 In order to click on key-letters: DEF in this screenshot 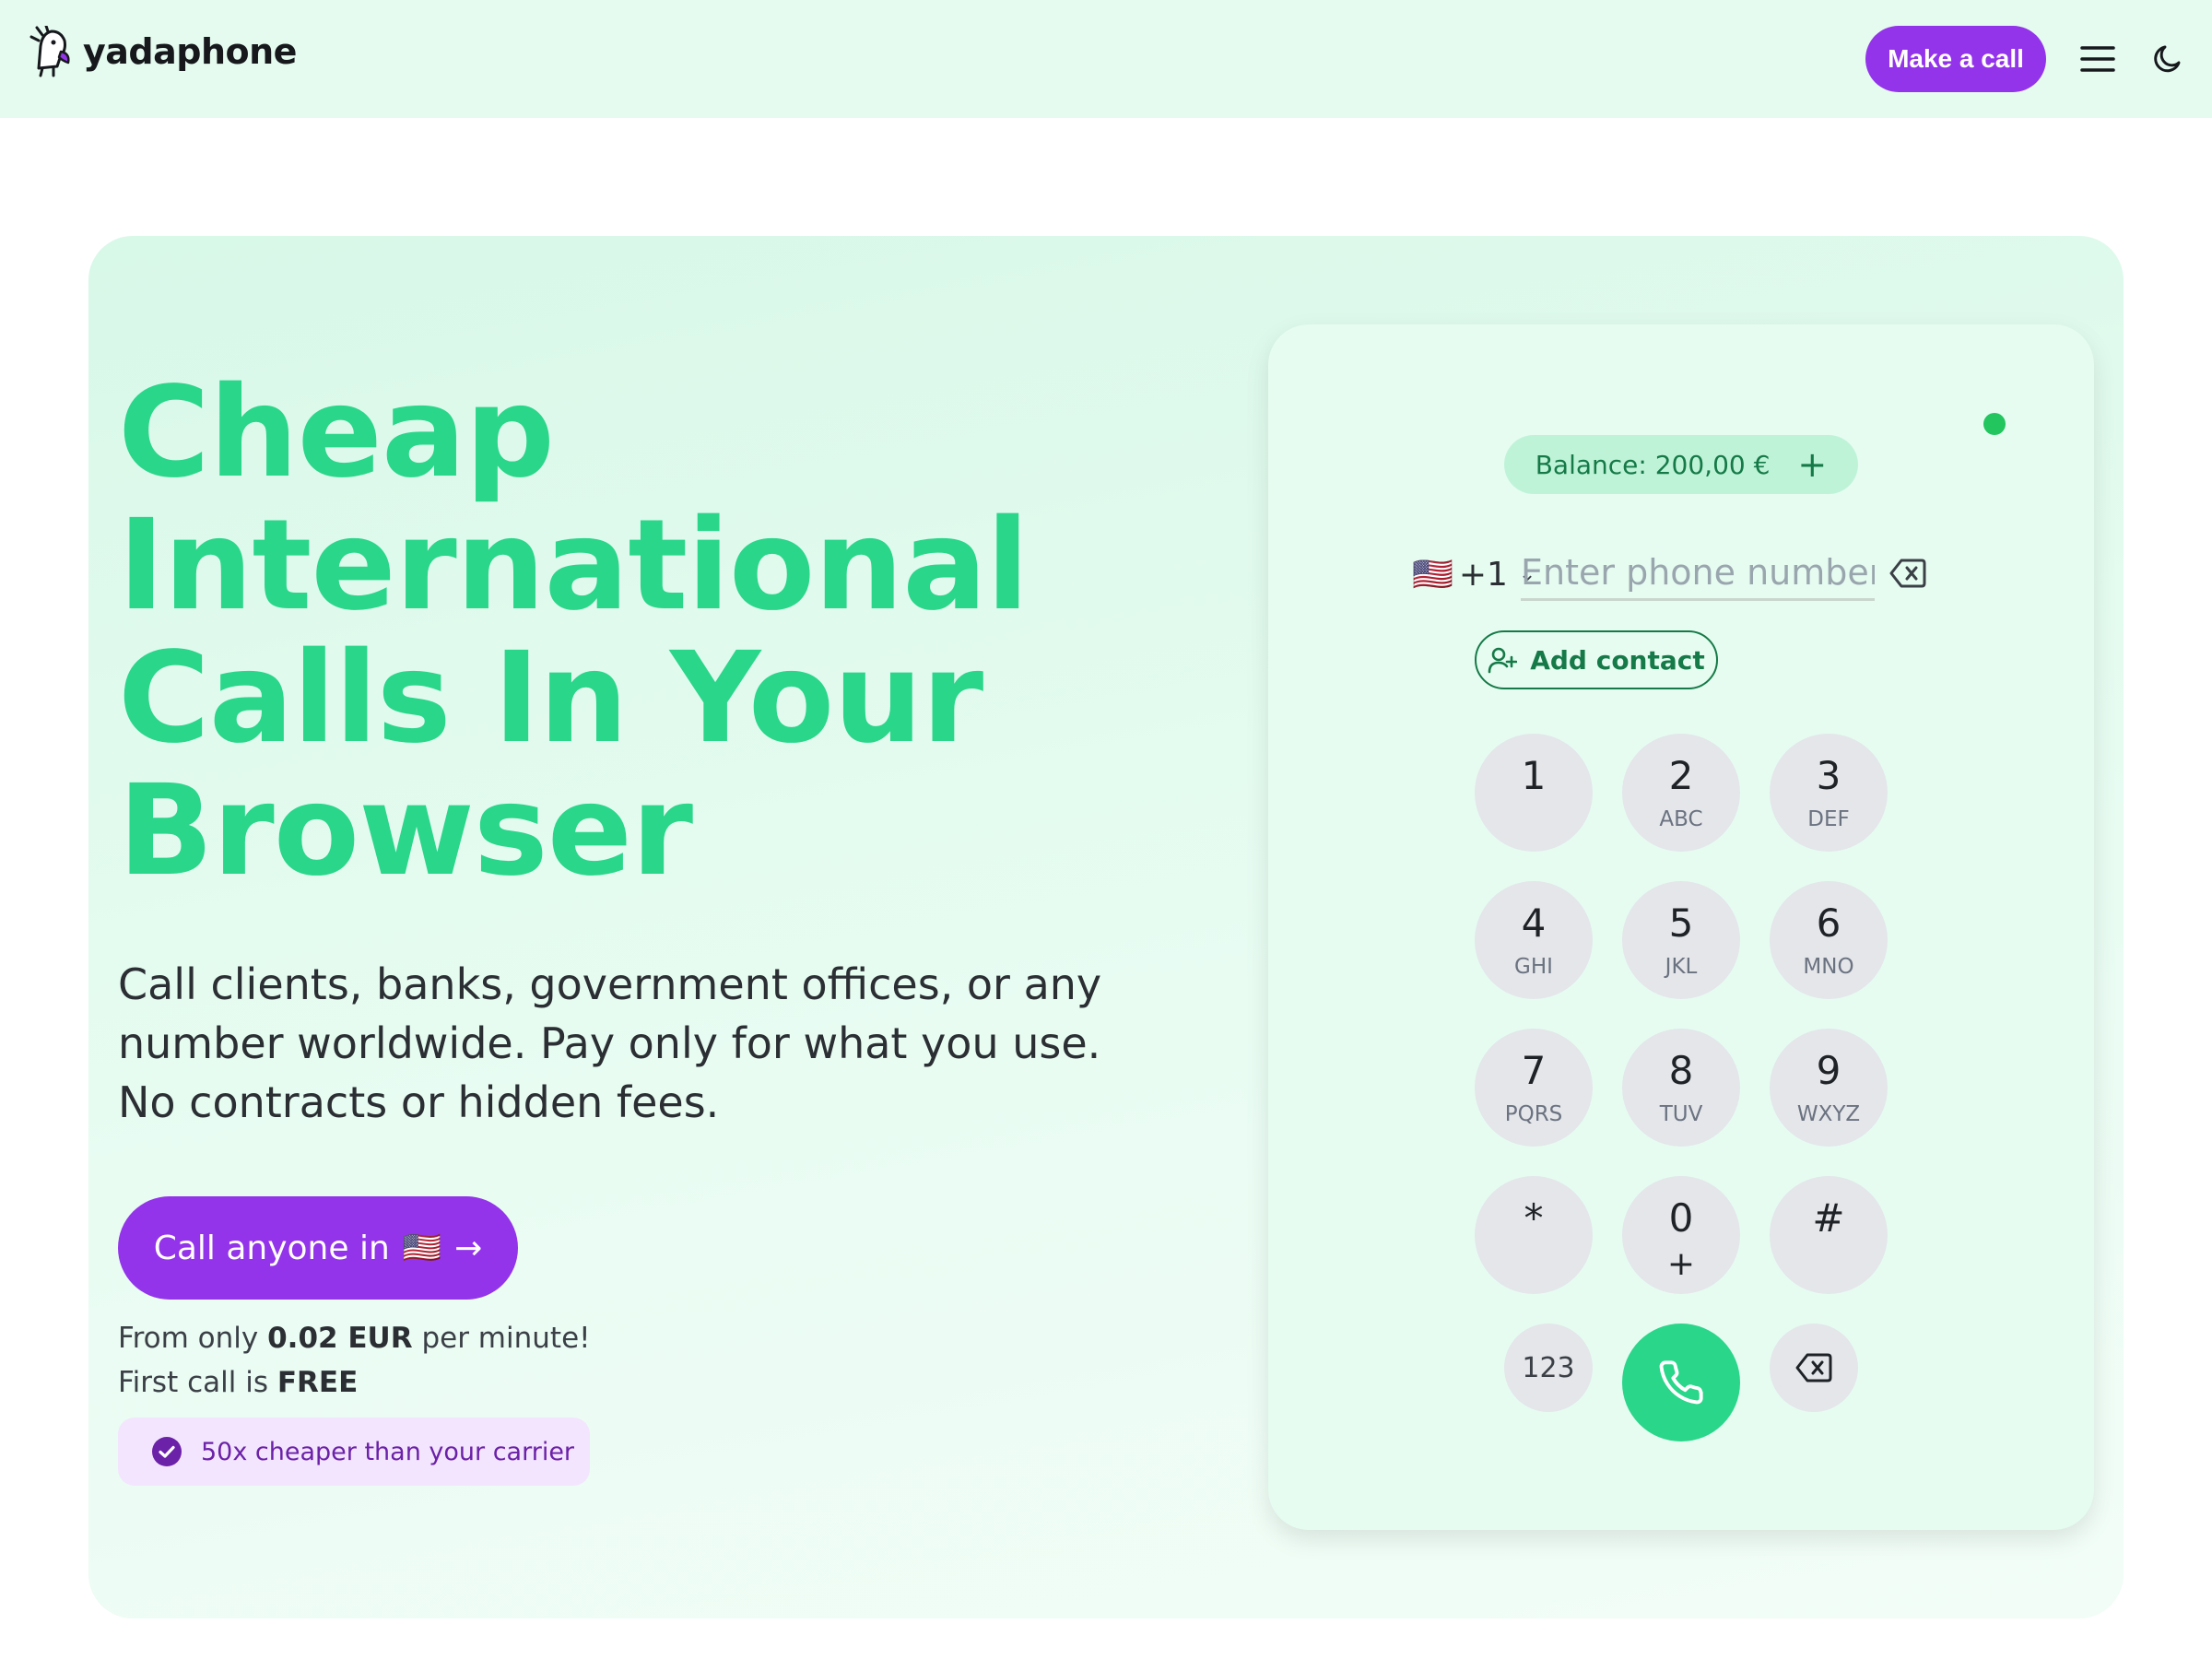, I will do `click(1828, 819)`.